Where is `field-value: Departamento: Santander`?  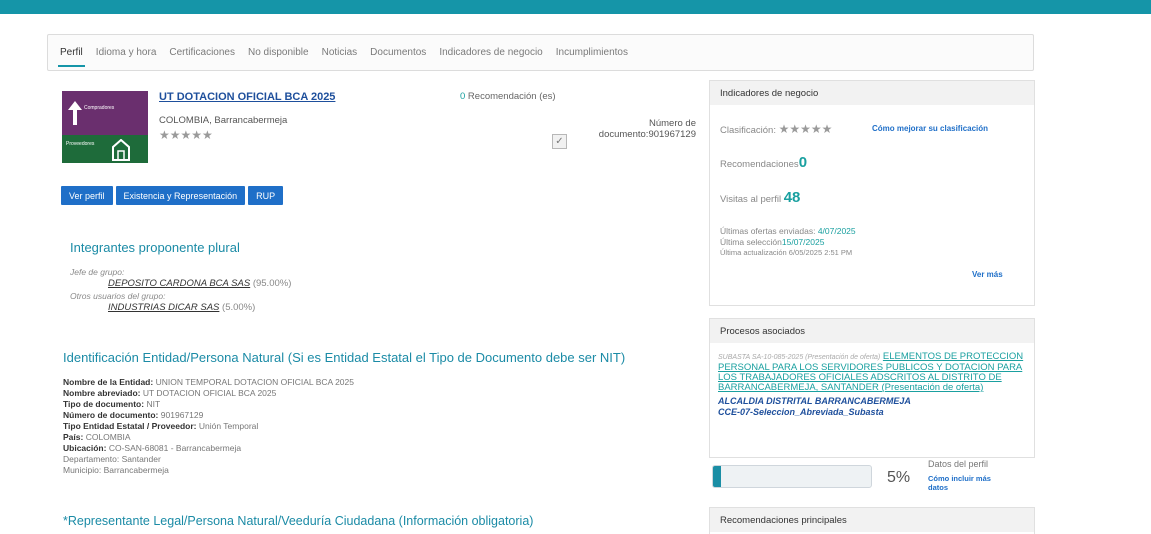 field-value: Departamento: Santander is located at coordinates (112, 459).